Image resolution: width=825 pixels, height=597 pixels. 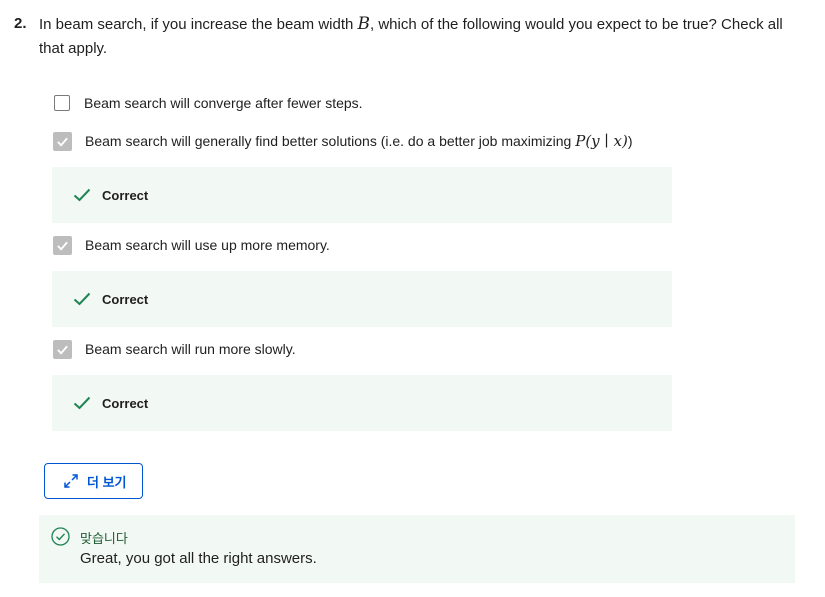 I want to click on option-label-suffix: ), so click(x=630, y=141).